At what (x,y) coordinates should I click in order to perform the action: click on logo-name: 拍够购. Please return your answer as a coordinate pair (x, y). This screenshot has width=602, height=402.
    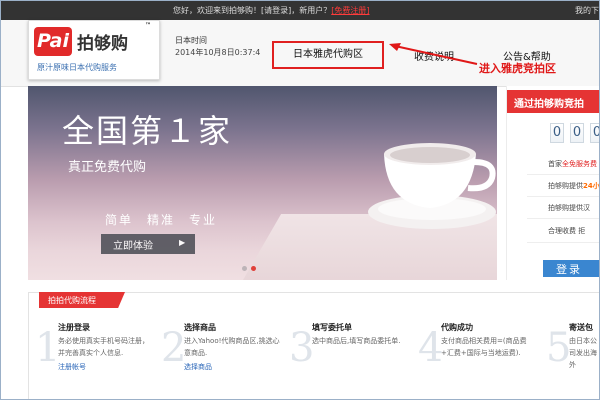
    Looking at the image, I should click on (102, 44).